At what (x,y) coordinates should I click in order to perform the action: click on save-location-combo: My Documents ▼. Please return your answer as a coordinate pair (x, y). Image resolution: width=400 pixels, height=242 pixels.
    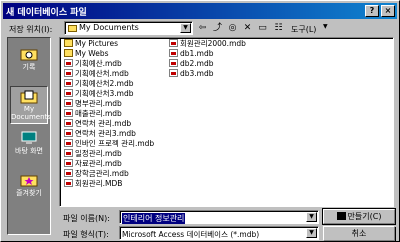
    Looking at the image, I should click on (128, 28).